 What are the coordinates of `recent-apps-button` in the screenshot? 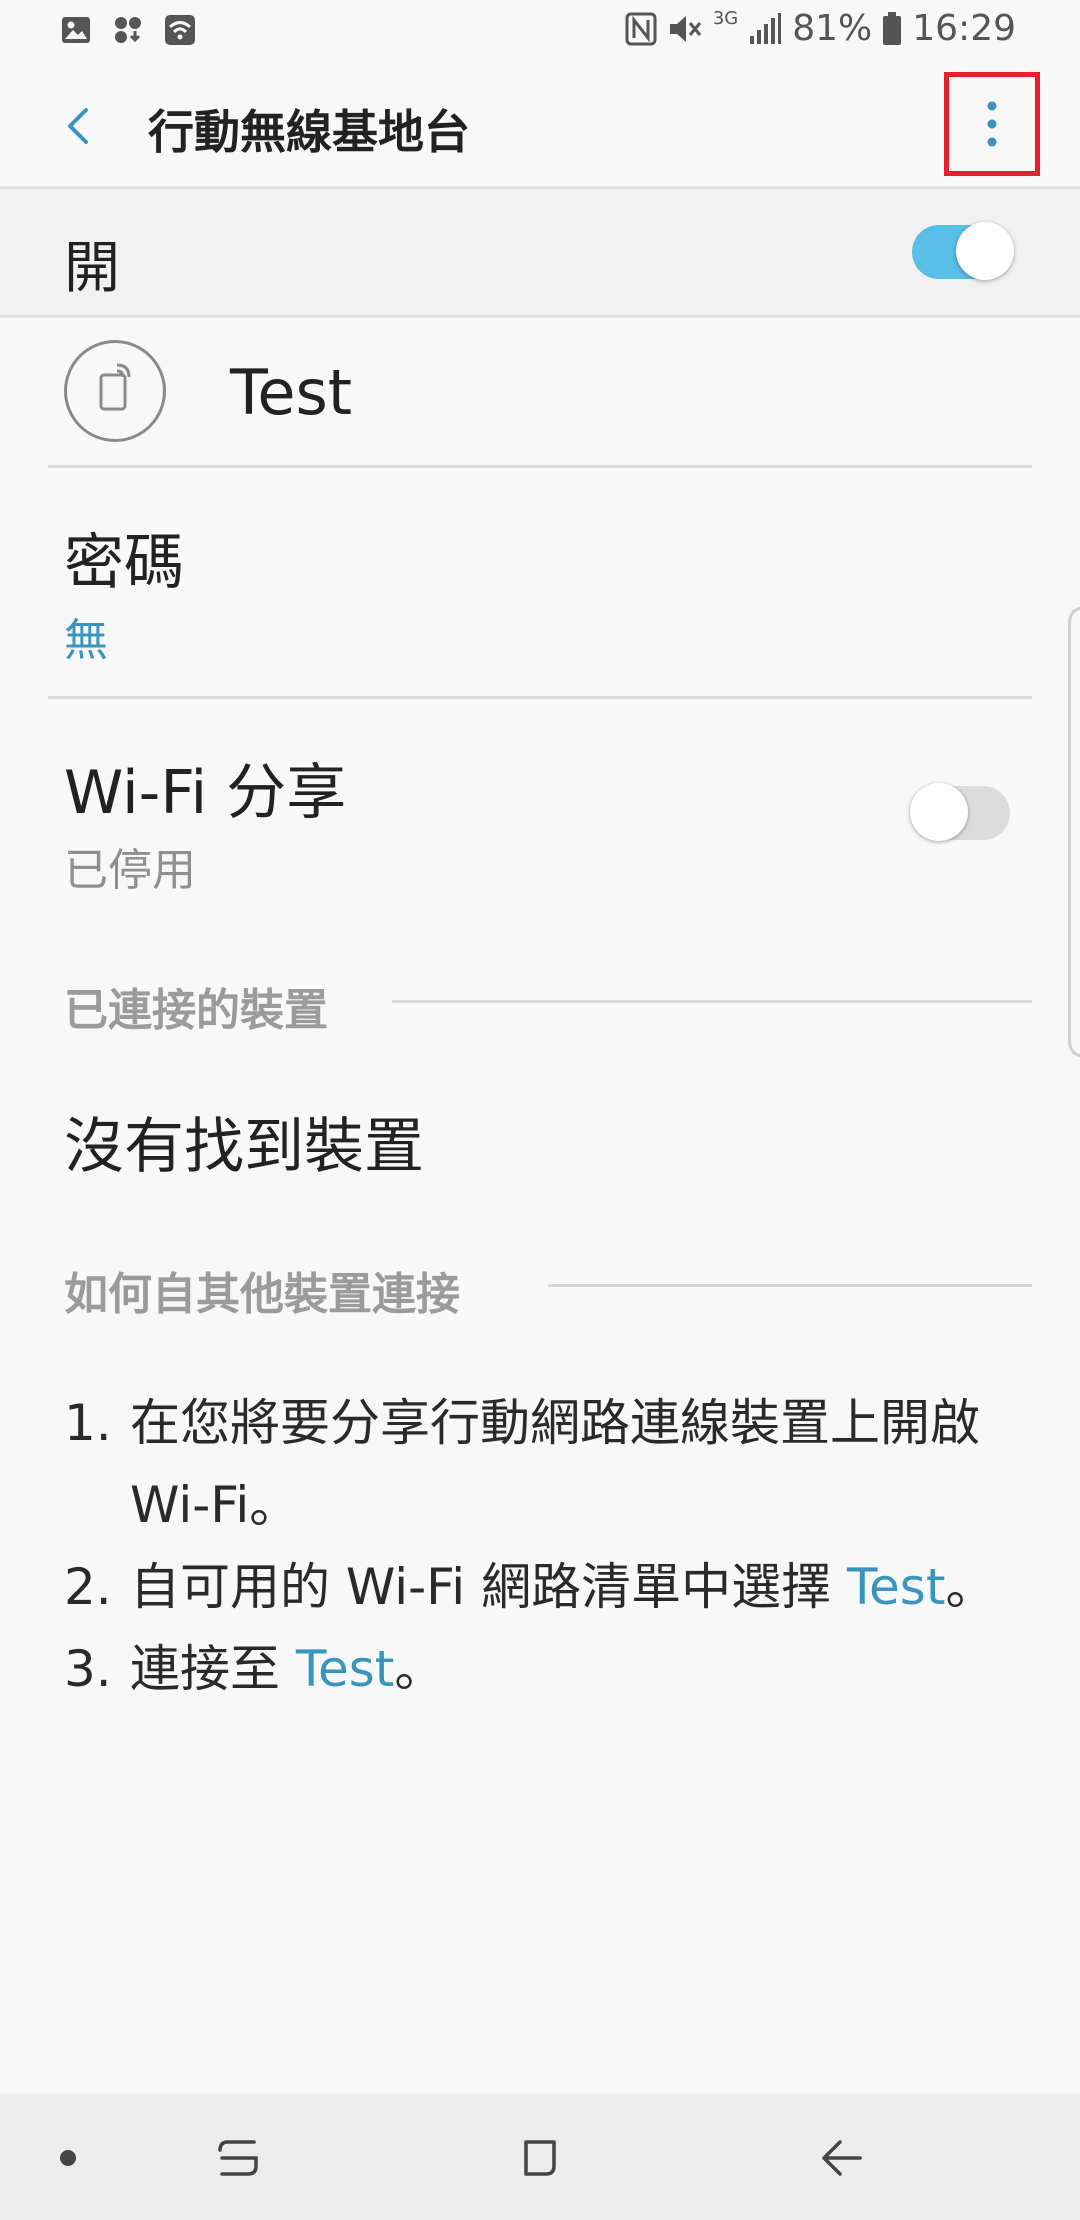 It's located at (238, 2158).